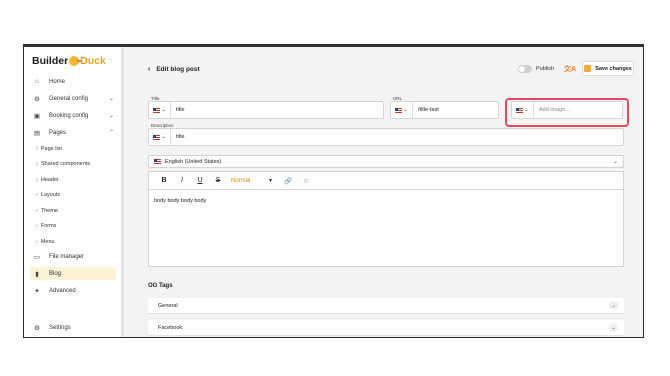  Describe the element at coordinates (386, 161) in the screenshot. I see `language-select: English (United States) ⌄` at that location.